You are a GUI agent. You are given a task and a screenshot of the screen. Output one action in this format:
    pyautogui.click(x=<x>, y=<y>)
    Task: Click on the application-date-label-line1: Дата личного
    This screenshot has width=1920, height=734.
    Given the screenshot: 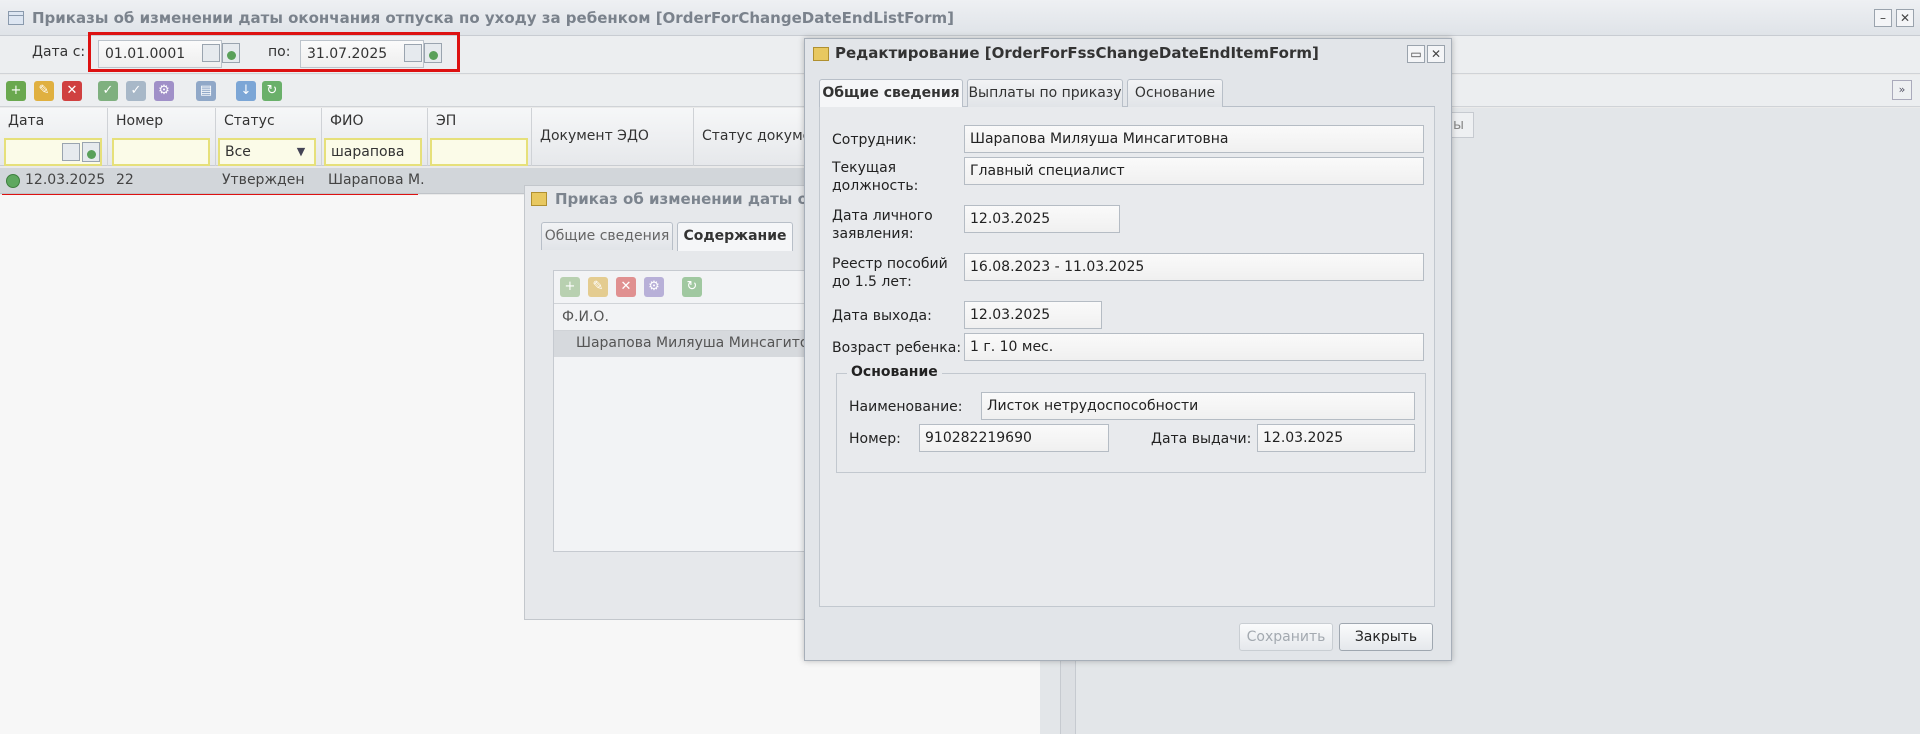 What is the action you would take?
    pyautogui.click(x=882, y=216)
    